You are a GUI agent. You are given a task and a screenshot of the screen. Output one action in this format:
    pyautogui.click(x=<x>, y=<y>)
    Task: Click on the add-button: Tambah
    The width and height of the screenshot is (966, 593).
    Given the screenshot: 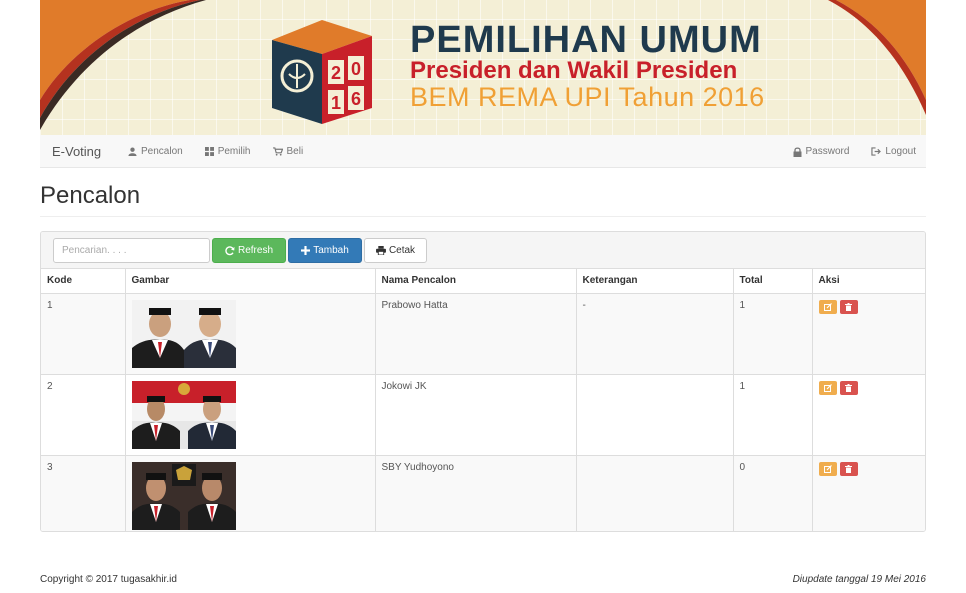 What is the action you would take?
    pyautogui.click(x=325, y=250)
    